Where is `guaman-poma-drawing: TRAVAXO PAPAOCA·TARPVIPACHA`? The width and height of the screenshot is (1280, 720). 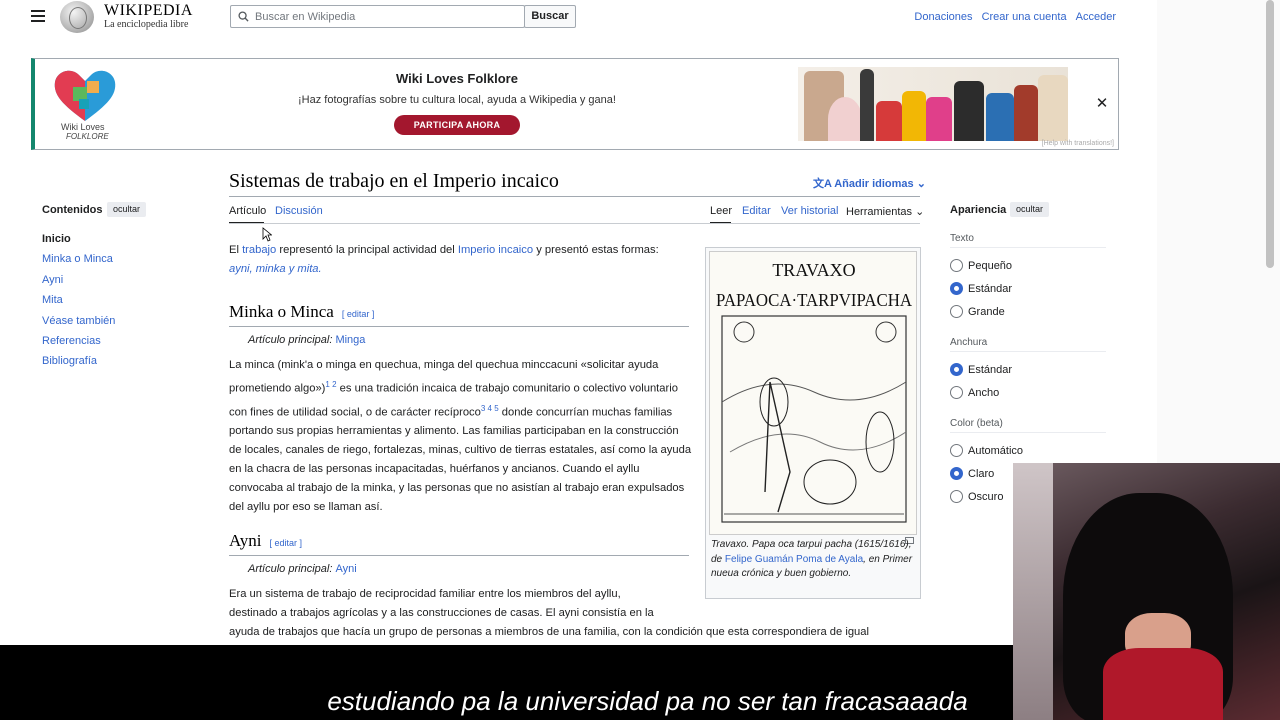 guaman-poma-drawing: TRAVAXO PAPAOCA·TARPVIPACHA is located at coordinates (814, 391).